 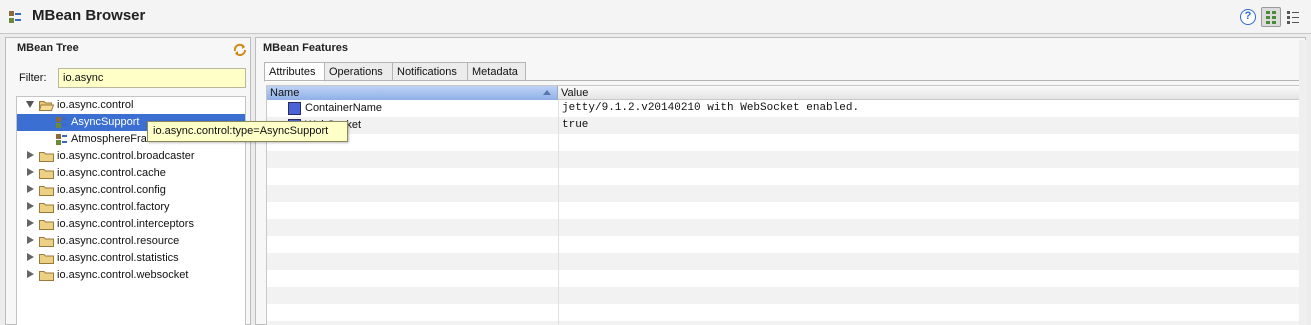 I want to click on tooltip: io.async.control:type=AsyncSupport, so click(x=247, y=131).